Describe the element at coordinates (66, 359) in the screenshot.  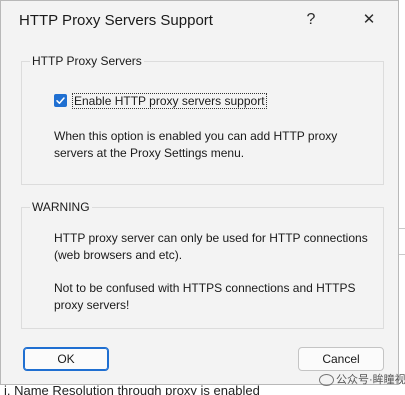
I see `ok-button: OK` at that location.